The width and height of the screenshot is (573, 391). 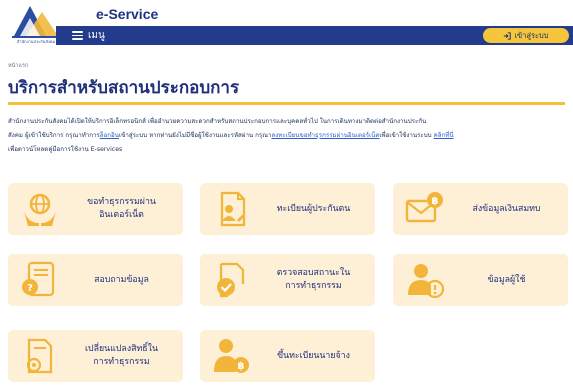 I want to click on inquiry-icon: ?, so click(x=38, y=279).